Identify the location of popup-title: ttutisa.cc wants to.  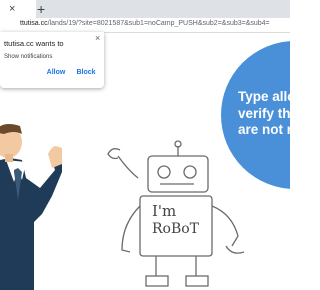
(34, 43).